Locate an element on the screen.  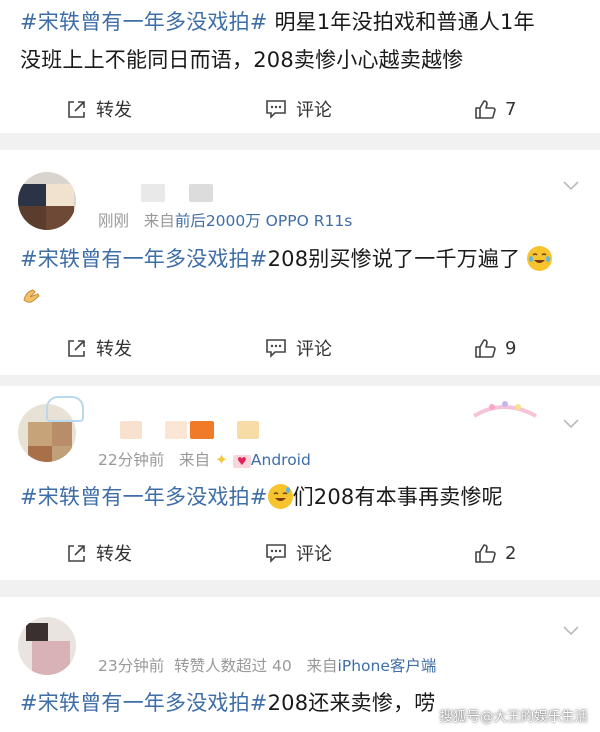
comment-text: #宋轶曾有一年多没戏拍#208别买惨说了一千万遍了 is located at coordinates (299, 278).